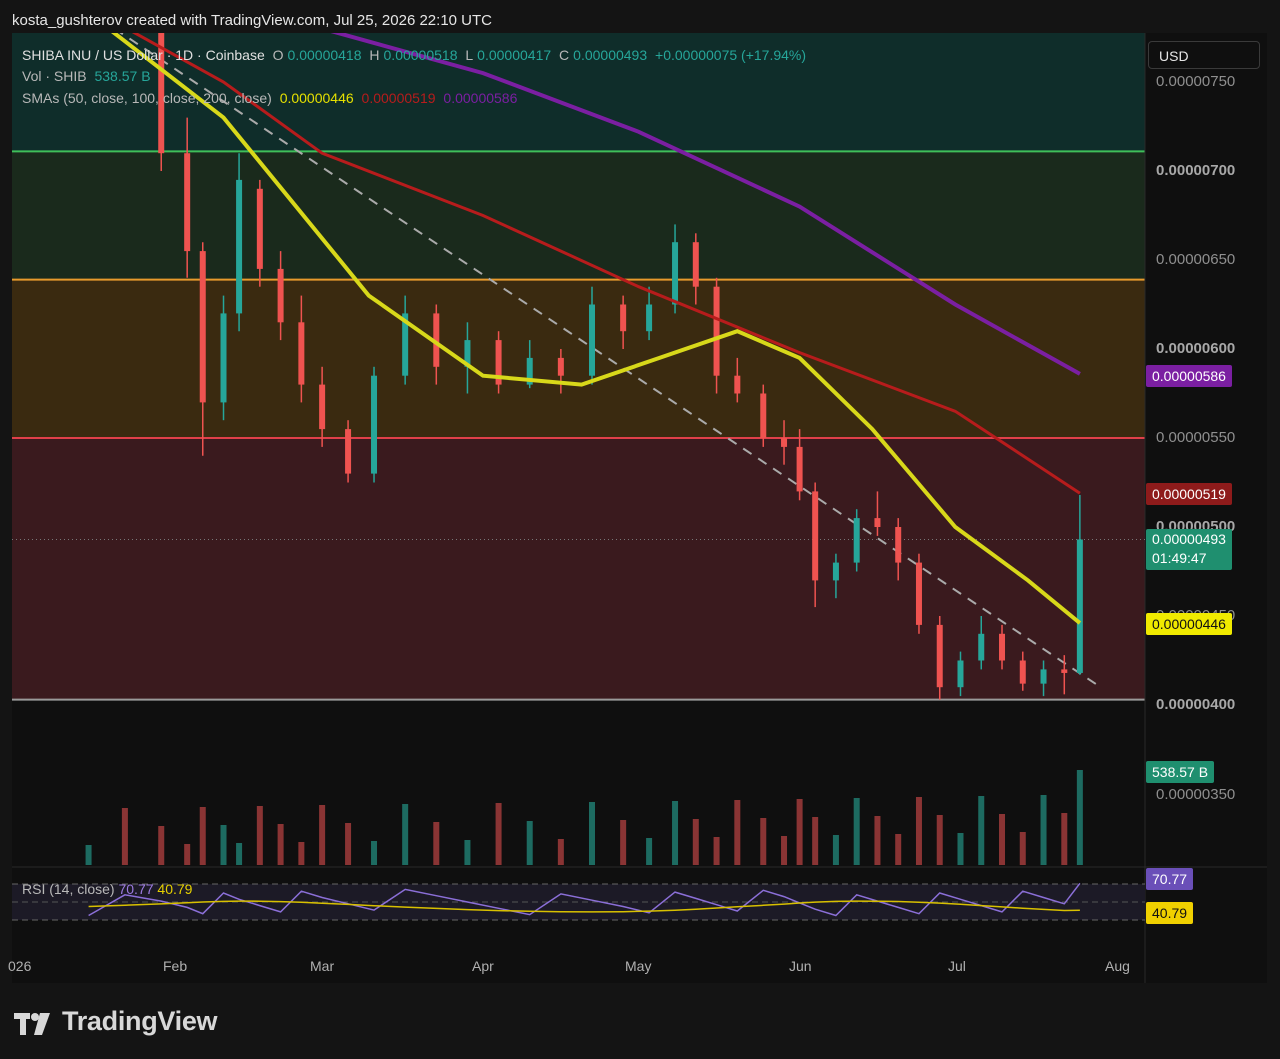  What do you see at coordinates (278, 55) in the screenshot?
I see `open-label: O` at bounding box center [278, 55].